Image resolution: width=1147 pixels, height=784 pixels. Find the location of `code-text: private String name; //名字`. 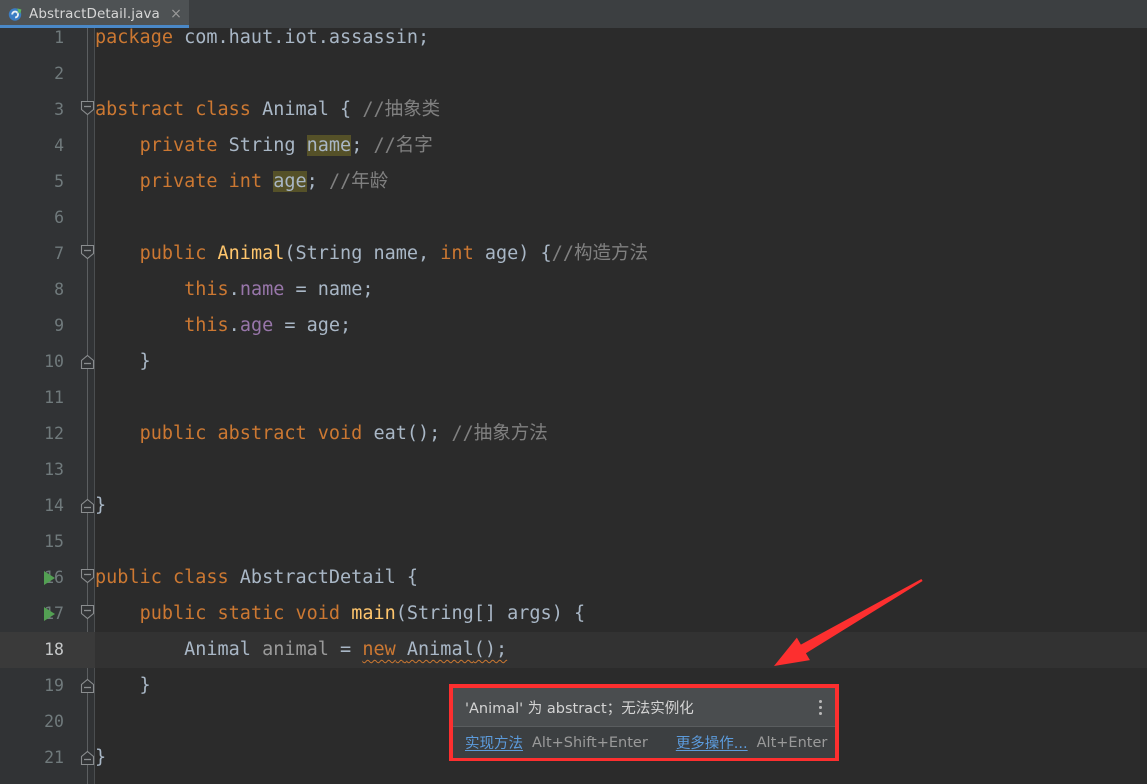

code-text: private String name; //名字 is located at coordinates (264, 146).